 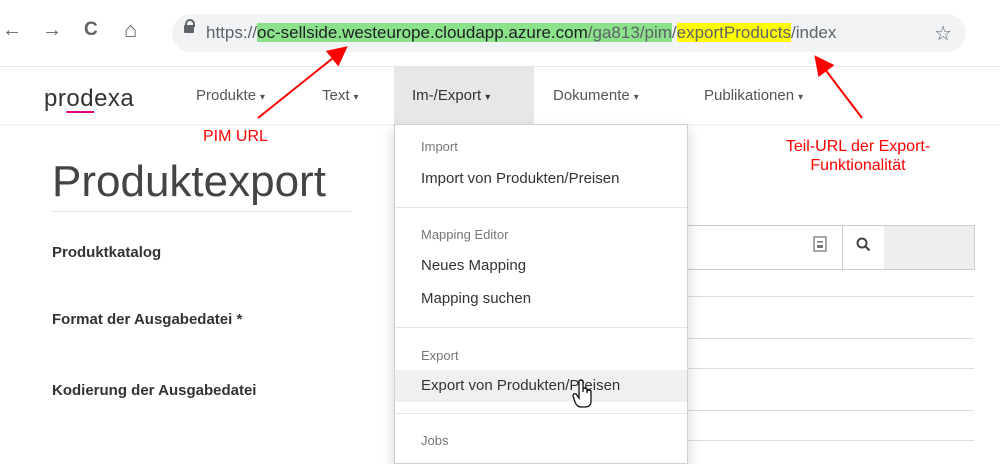 I want to click on annotation-pim-url: PIM URL, so click(x=235, y=136).